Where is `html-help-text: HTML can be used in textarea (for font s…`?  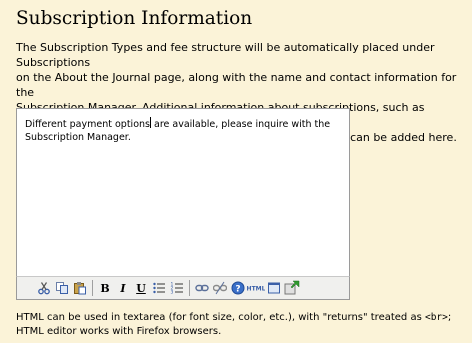 html-help-text: HTML can be used in textarea (for font s… is located at coordinates (242, 325).